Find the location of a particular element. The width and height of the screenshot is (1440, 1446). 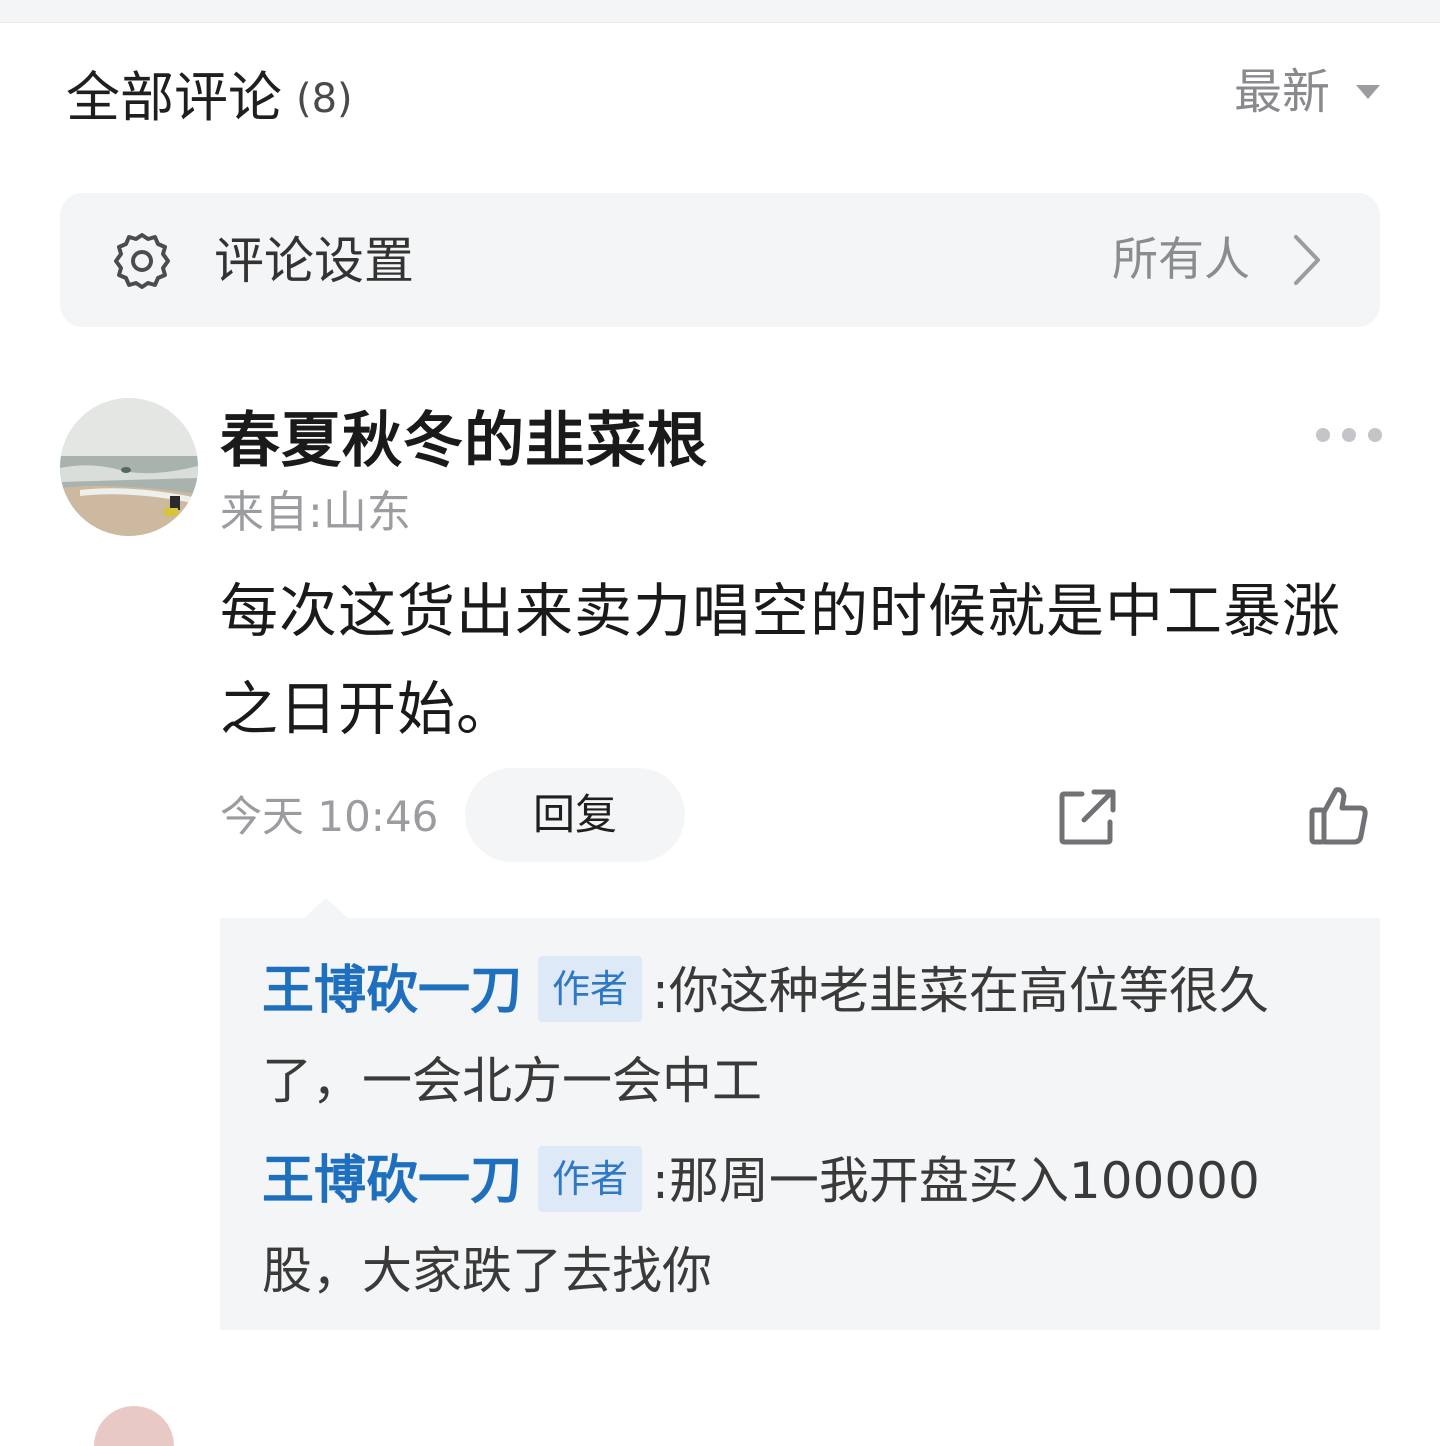

comments-count: (8) is located at coordinates (324, 99).